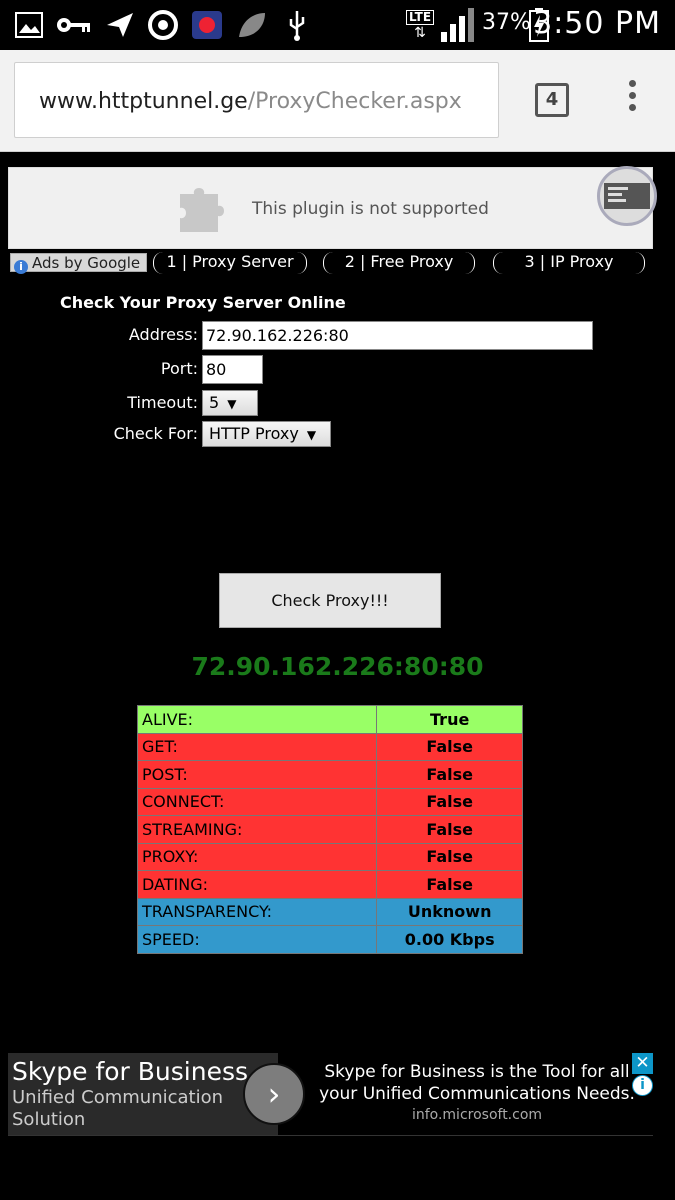 This screenshot has width=675, height=1200. I want to click on result-key: POST:, so click(257, 774).